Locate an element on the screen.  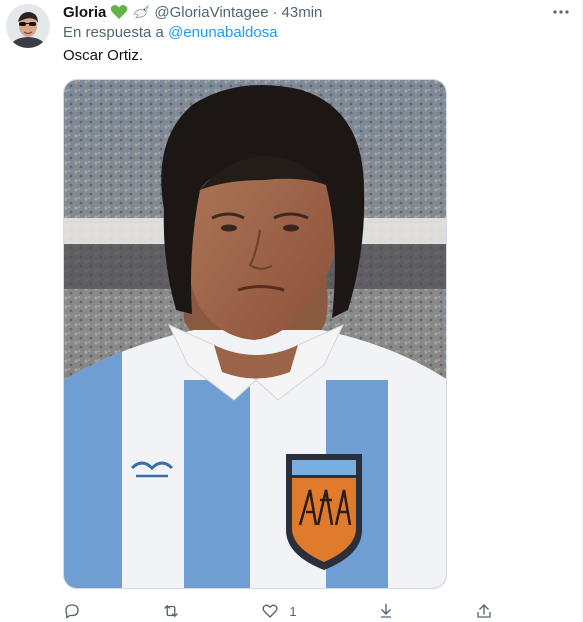
tweet-header: Gloria @GloriaVintagee · 43min is located at coordinates (192, 12).